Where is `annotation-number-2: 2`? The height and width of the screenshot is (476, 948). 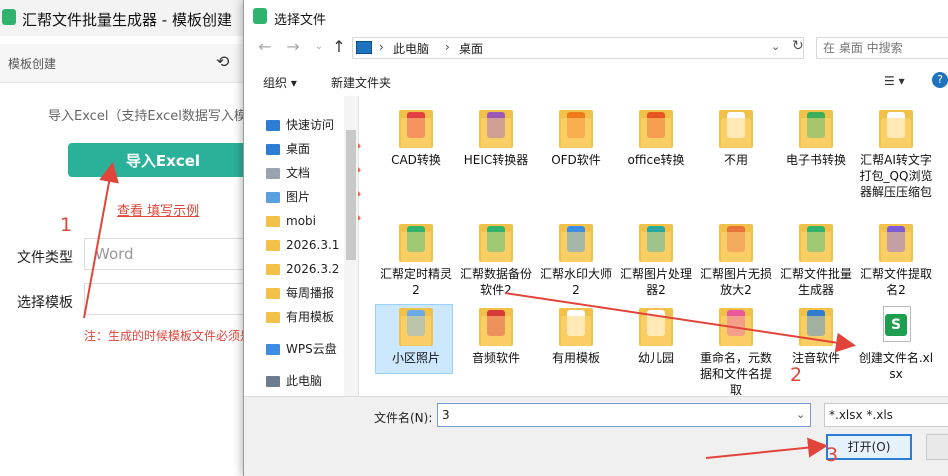
annotation-number-2: 2 is located at coordinates (796, 375).